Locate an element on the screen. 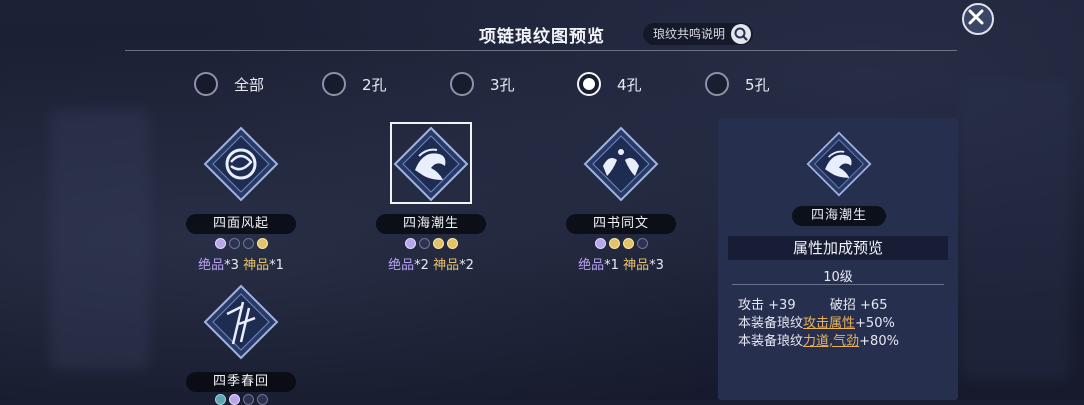 This screenshot has width=1084, height=405. stat-label: 破招 is located at coordinates (842, 305).